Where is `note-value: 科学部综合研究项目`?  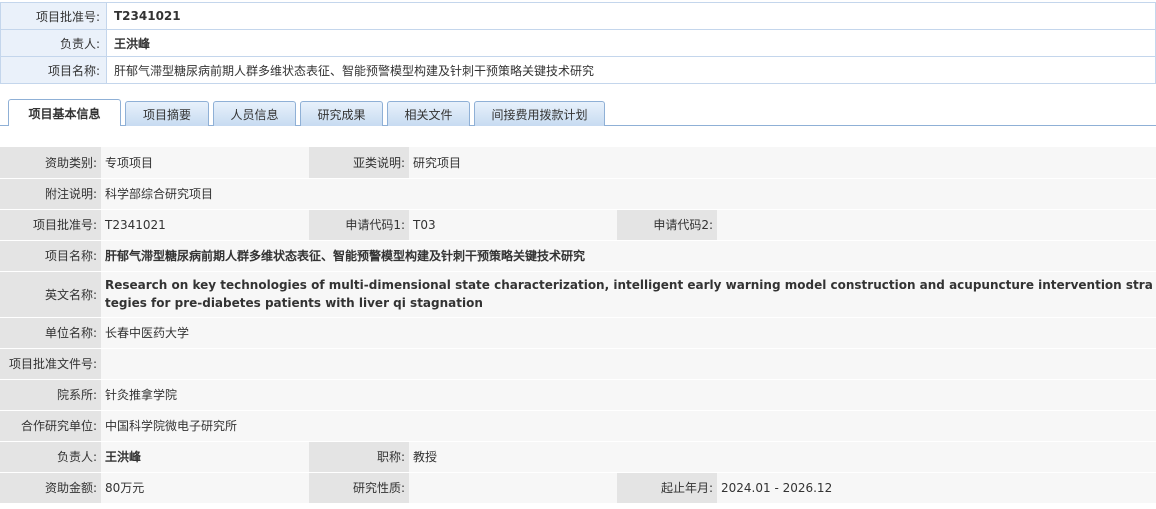 note-value: 科学部综合研究项目 is located at coordinates (628, 194).